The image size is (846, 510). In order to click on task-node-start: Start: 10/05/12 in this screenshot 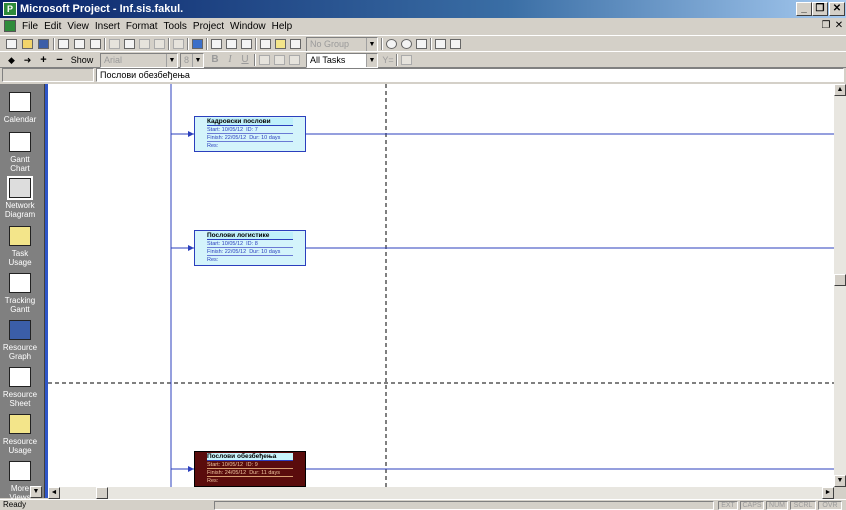, I will do `click(225, 465)`.